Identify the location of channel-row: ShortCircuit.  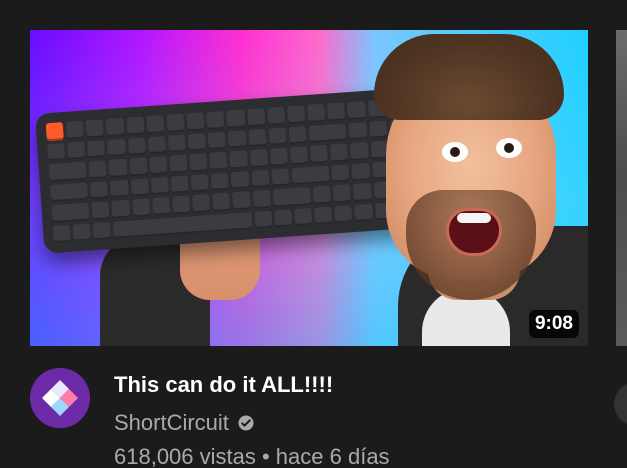
(184, 423).